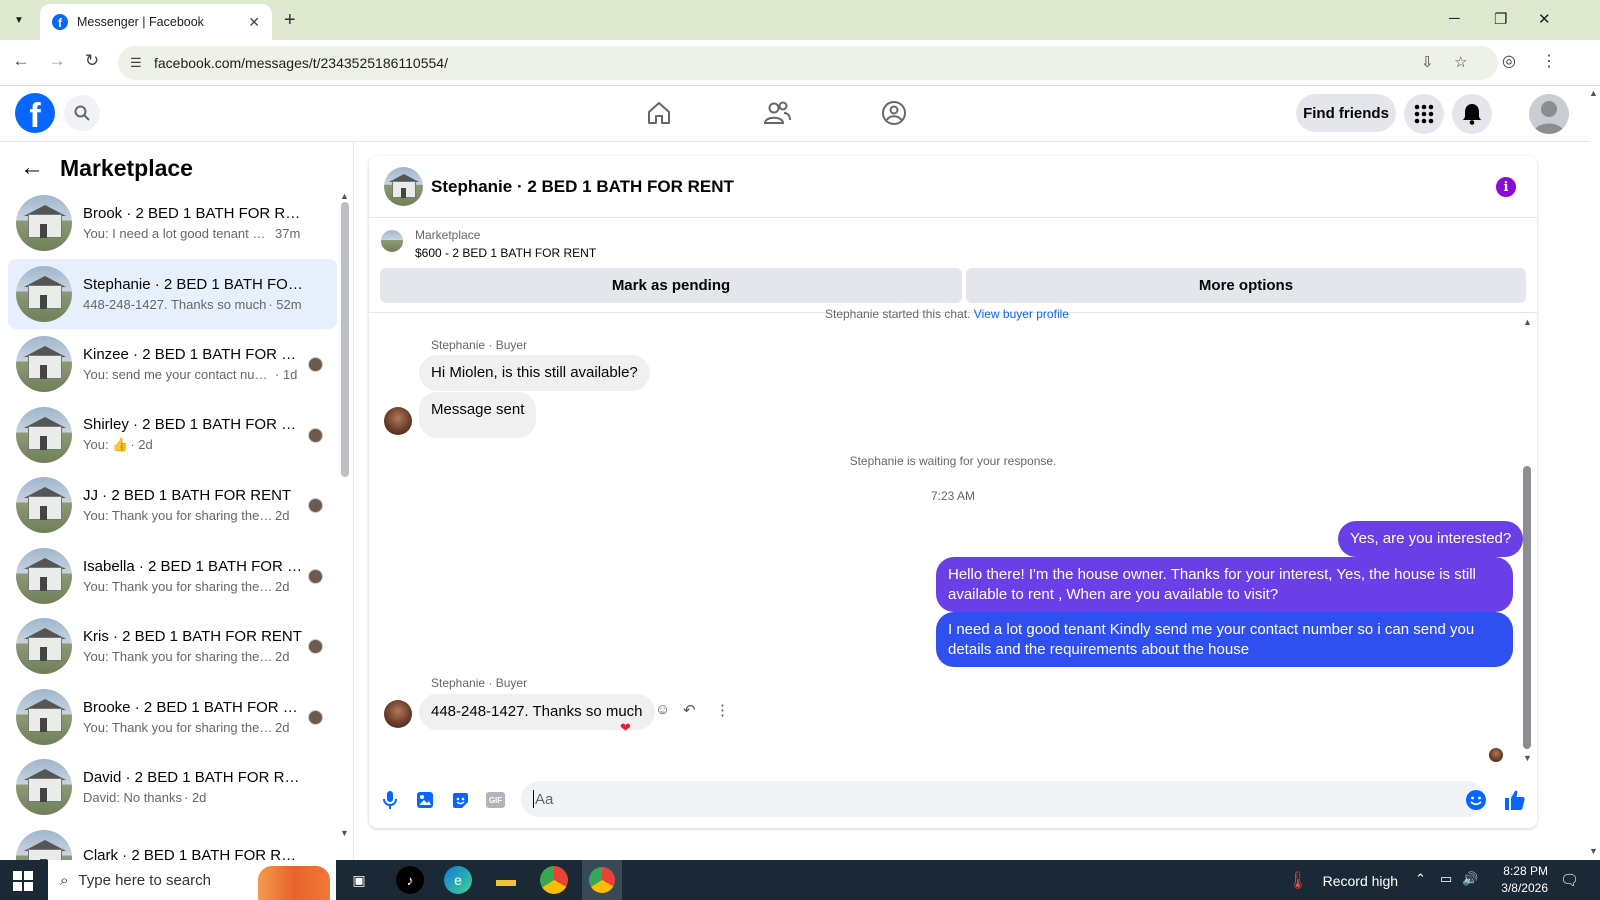 The image size is (1600, 900). I want to click on forward-icon: →, so click(57, 61).